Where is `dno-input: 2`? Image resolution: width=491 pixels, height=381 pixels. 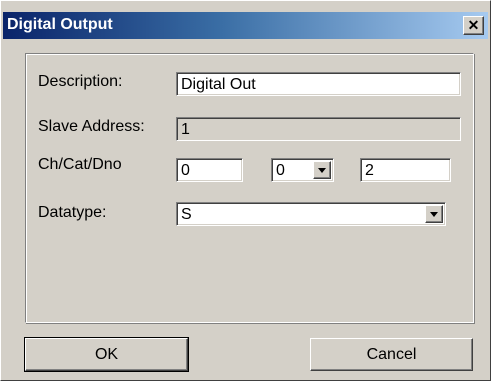 dno-input: 2 is located at coordinates (405, 170).